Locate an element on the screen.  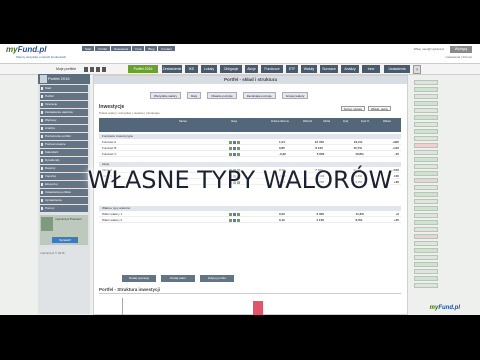
logout-button: Wyloguj is located at coordinates (461, 49).